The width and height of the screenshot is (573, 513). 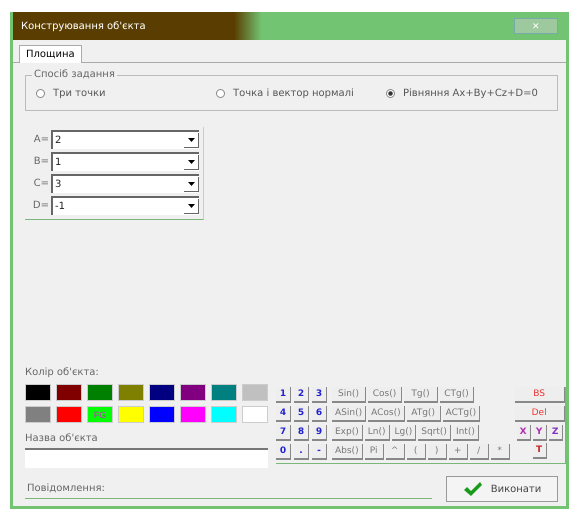 I want to click on window-title: Конструювання об'єкта, so click(x=83, y=26).